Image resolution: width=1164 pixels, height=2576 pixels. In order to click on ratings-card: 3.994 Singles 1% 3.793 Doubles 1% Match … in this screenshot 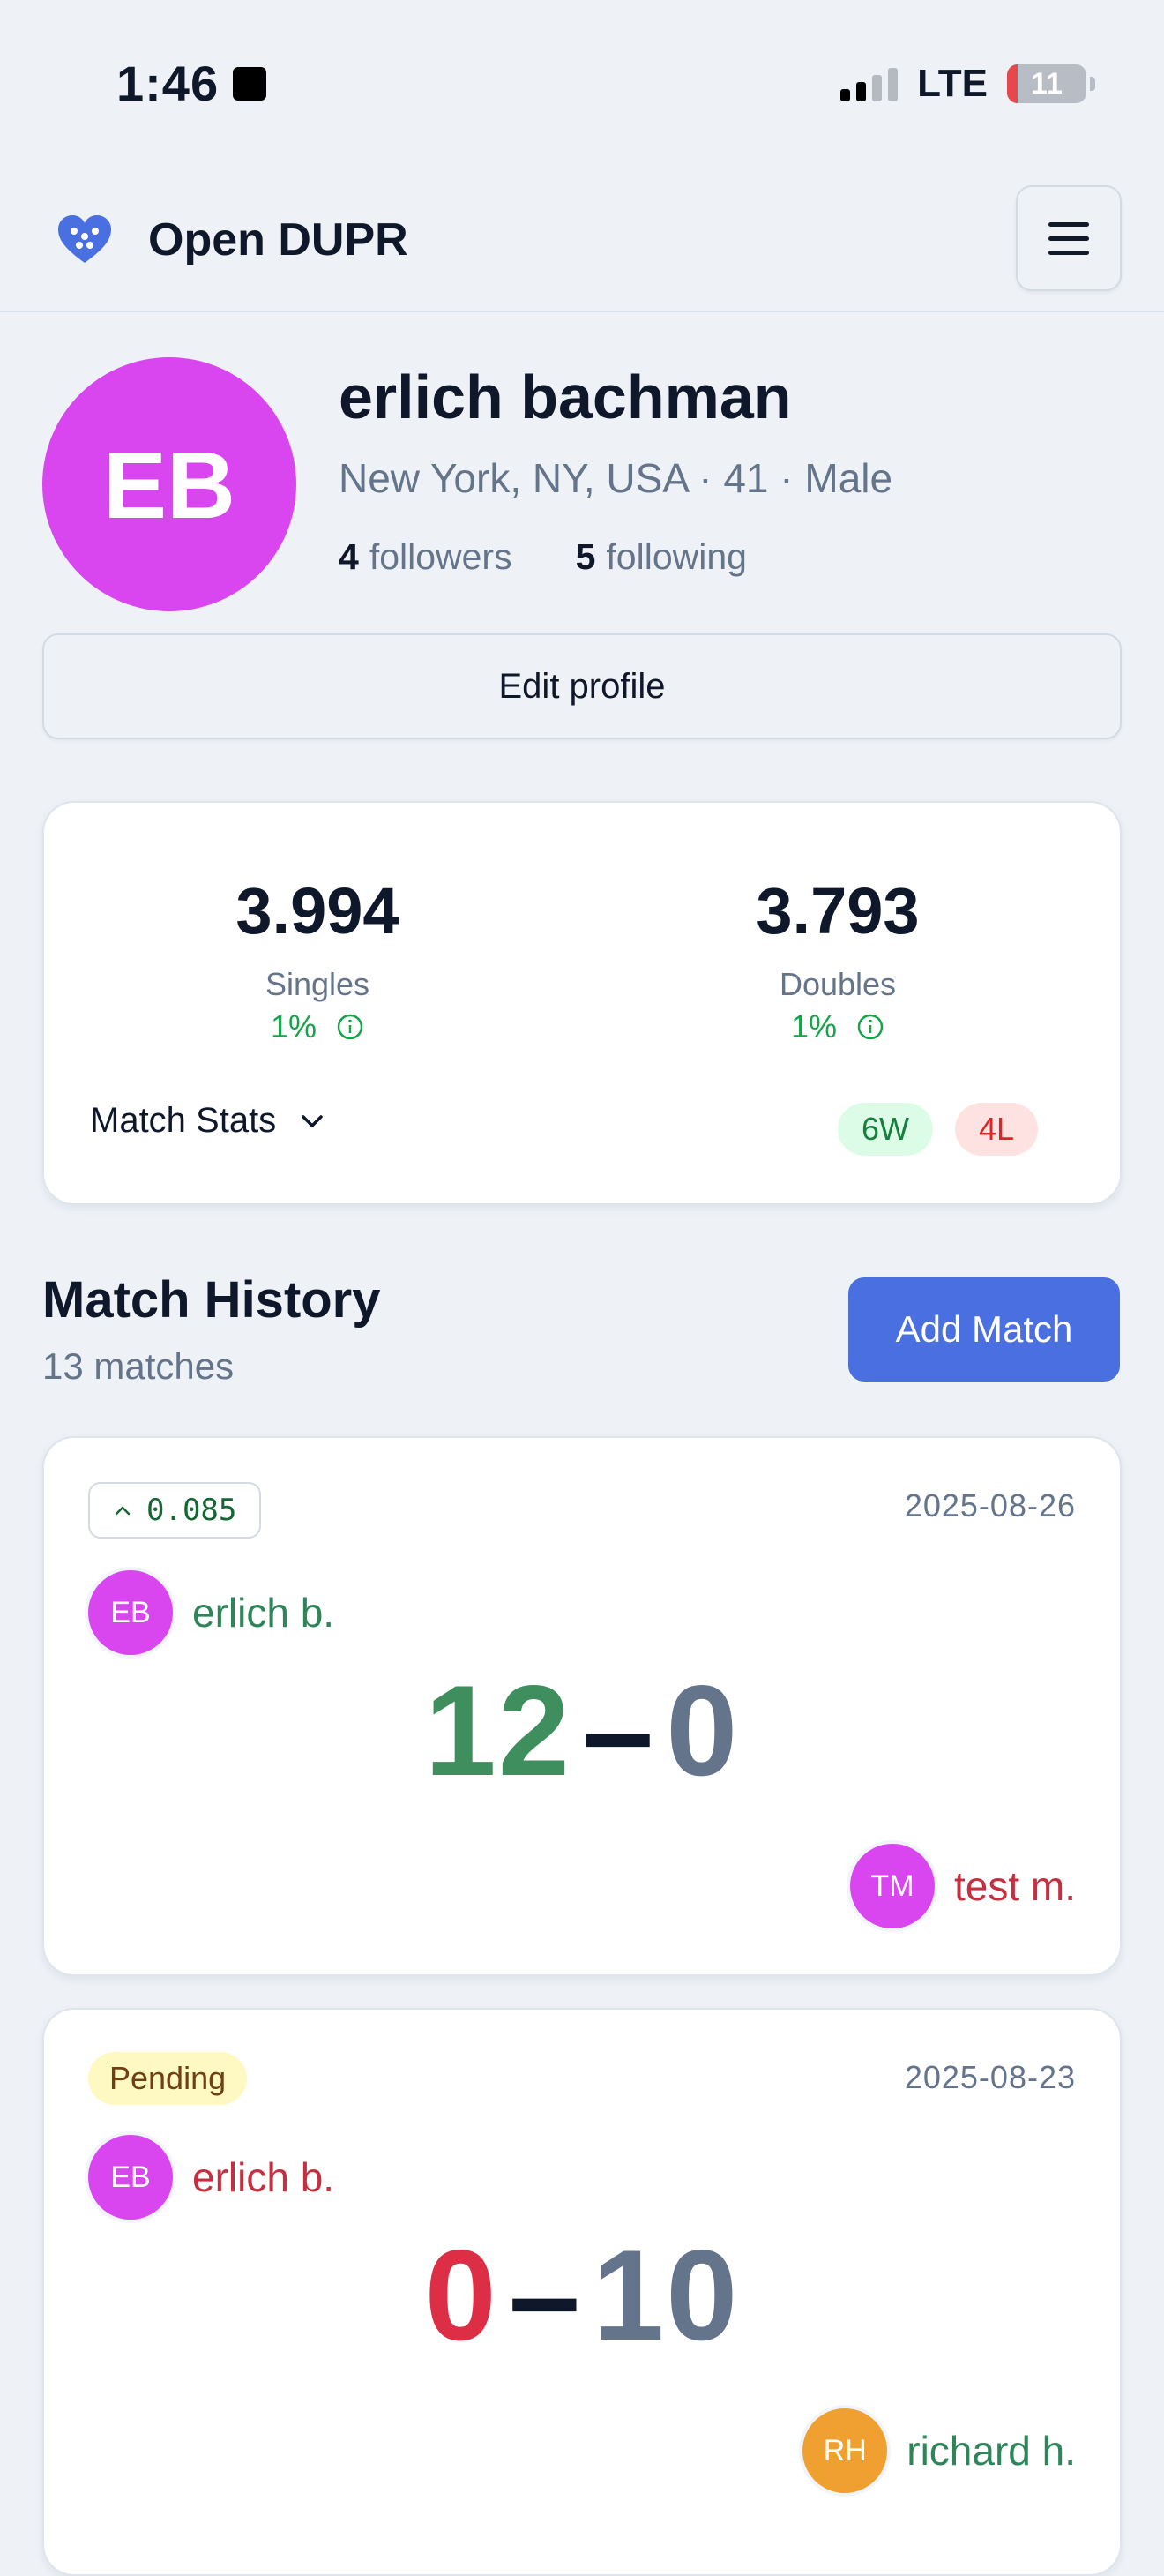, I will do `click(582, 1003)`.